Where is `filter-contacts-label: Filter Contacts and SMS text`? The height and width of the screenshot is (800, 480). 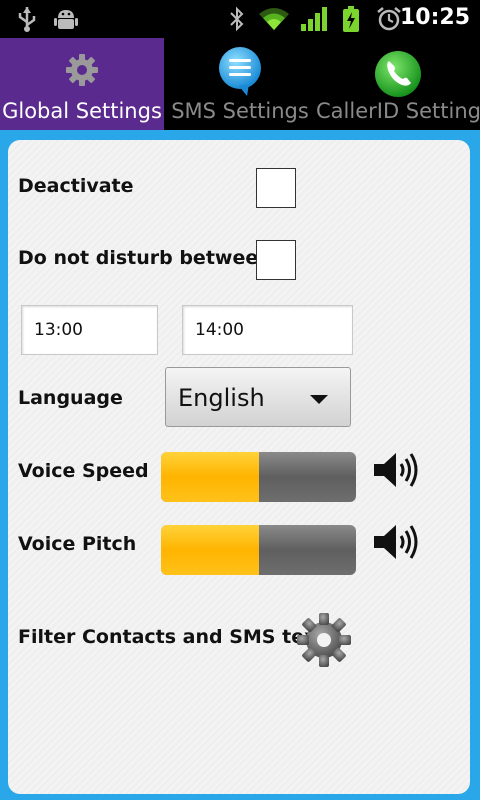
filter-contacts-label: Filter Contacts and SMS text is located at coordinates (172, 637).